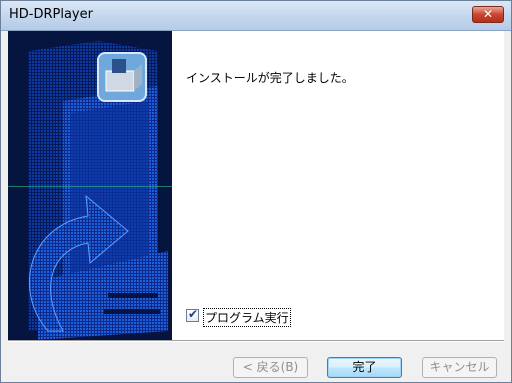  I want to click on close-button: ✕, so click(488, 14).